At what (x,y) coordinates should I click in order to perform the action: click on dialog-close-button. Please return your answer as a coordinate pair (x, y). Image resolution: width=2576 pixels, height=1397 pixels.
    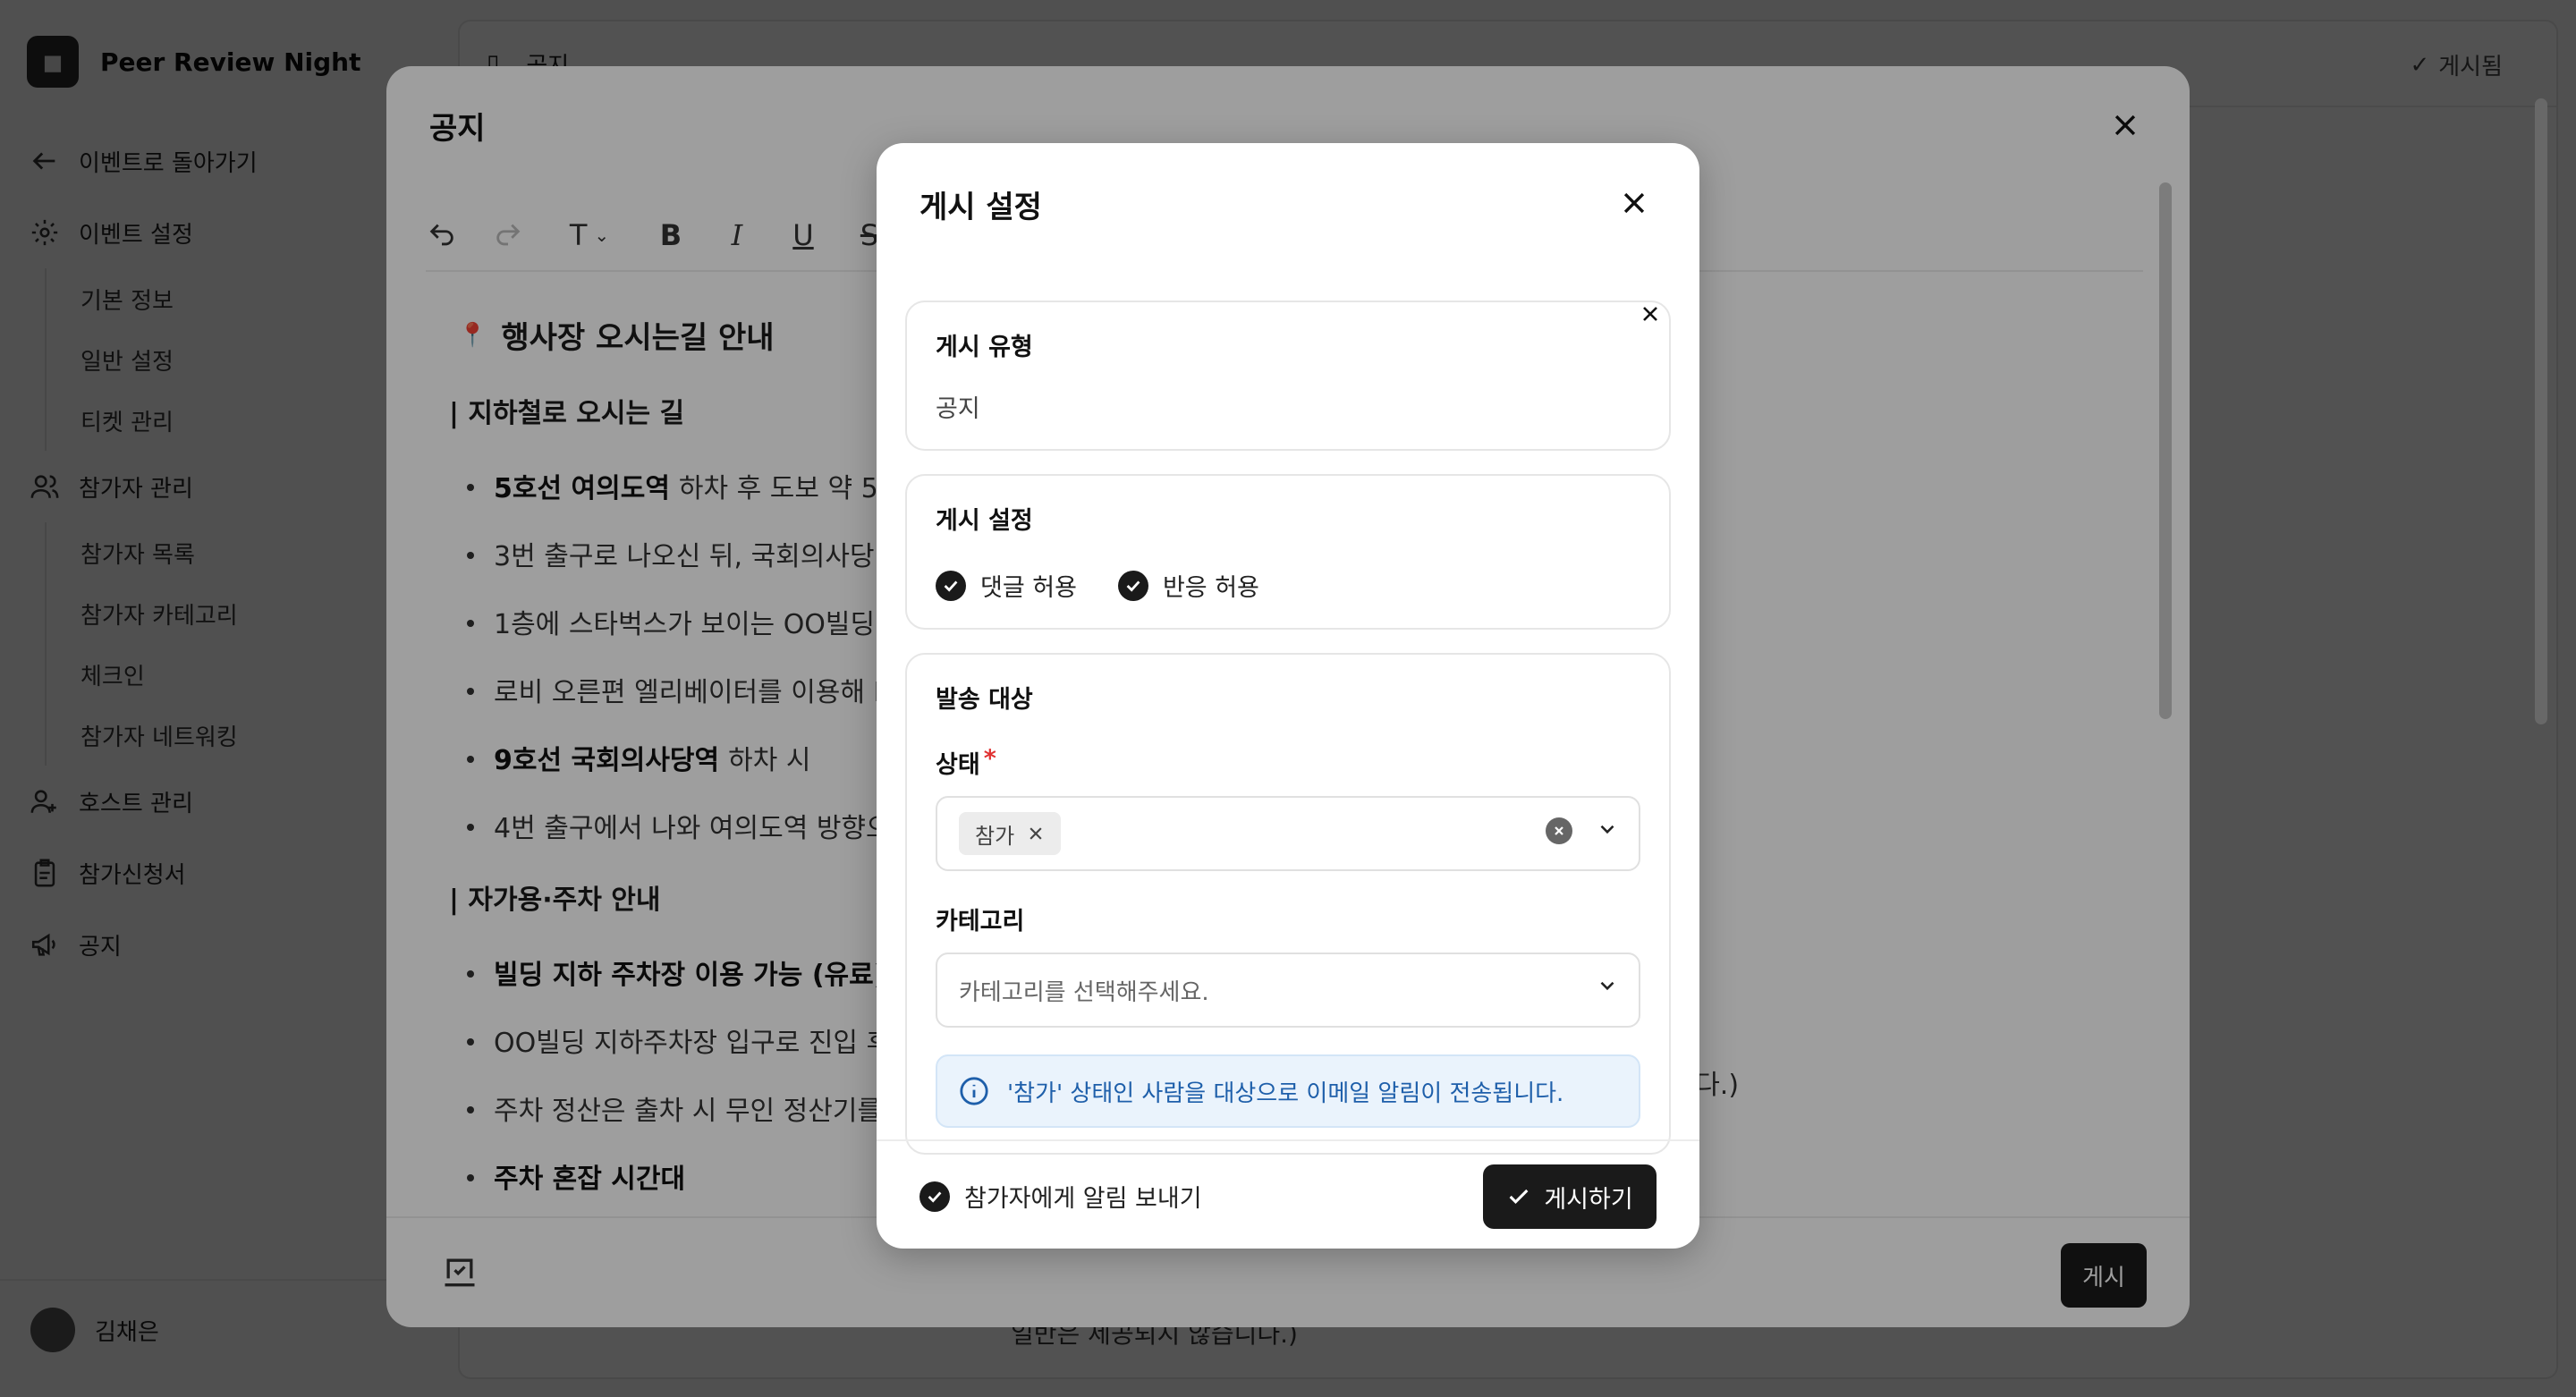
    Looking at the image, I should click on (1634, 203).